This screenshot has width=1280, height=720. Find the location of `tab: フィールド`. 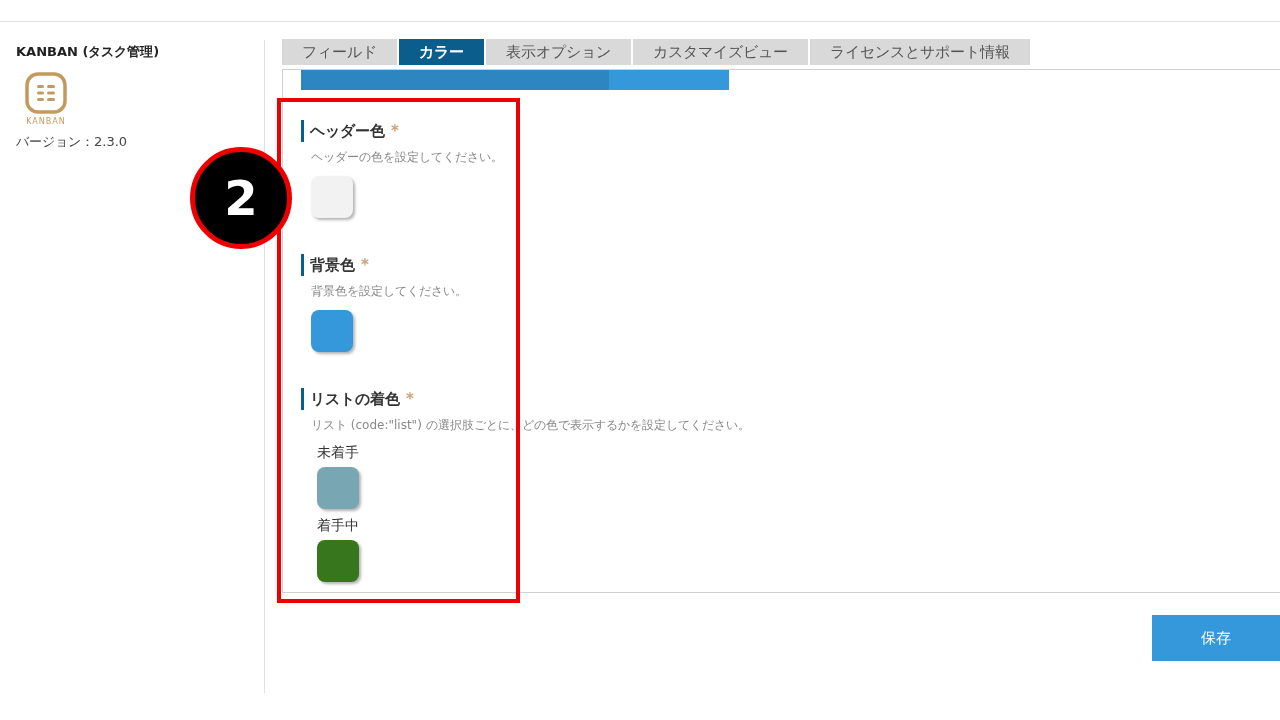

tab: フィールド is located at coordinates (339, 52).